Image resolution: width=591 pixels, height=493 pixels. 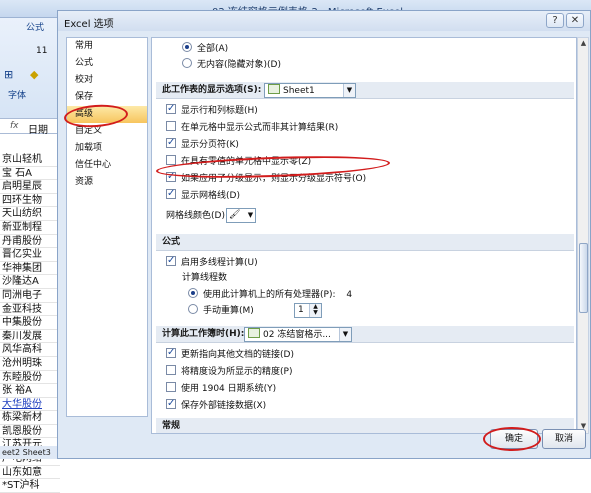 What do you see at coordinates (193, 293) in the screenshot?
I see `radio-use-all` at bounding box center [193, 293].